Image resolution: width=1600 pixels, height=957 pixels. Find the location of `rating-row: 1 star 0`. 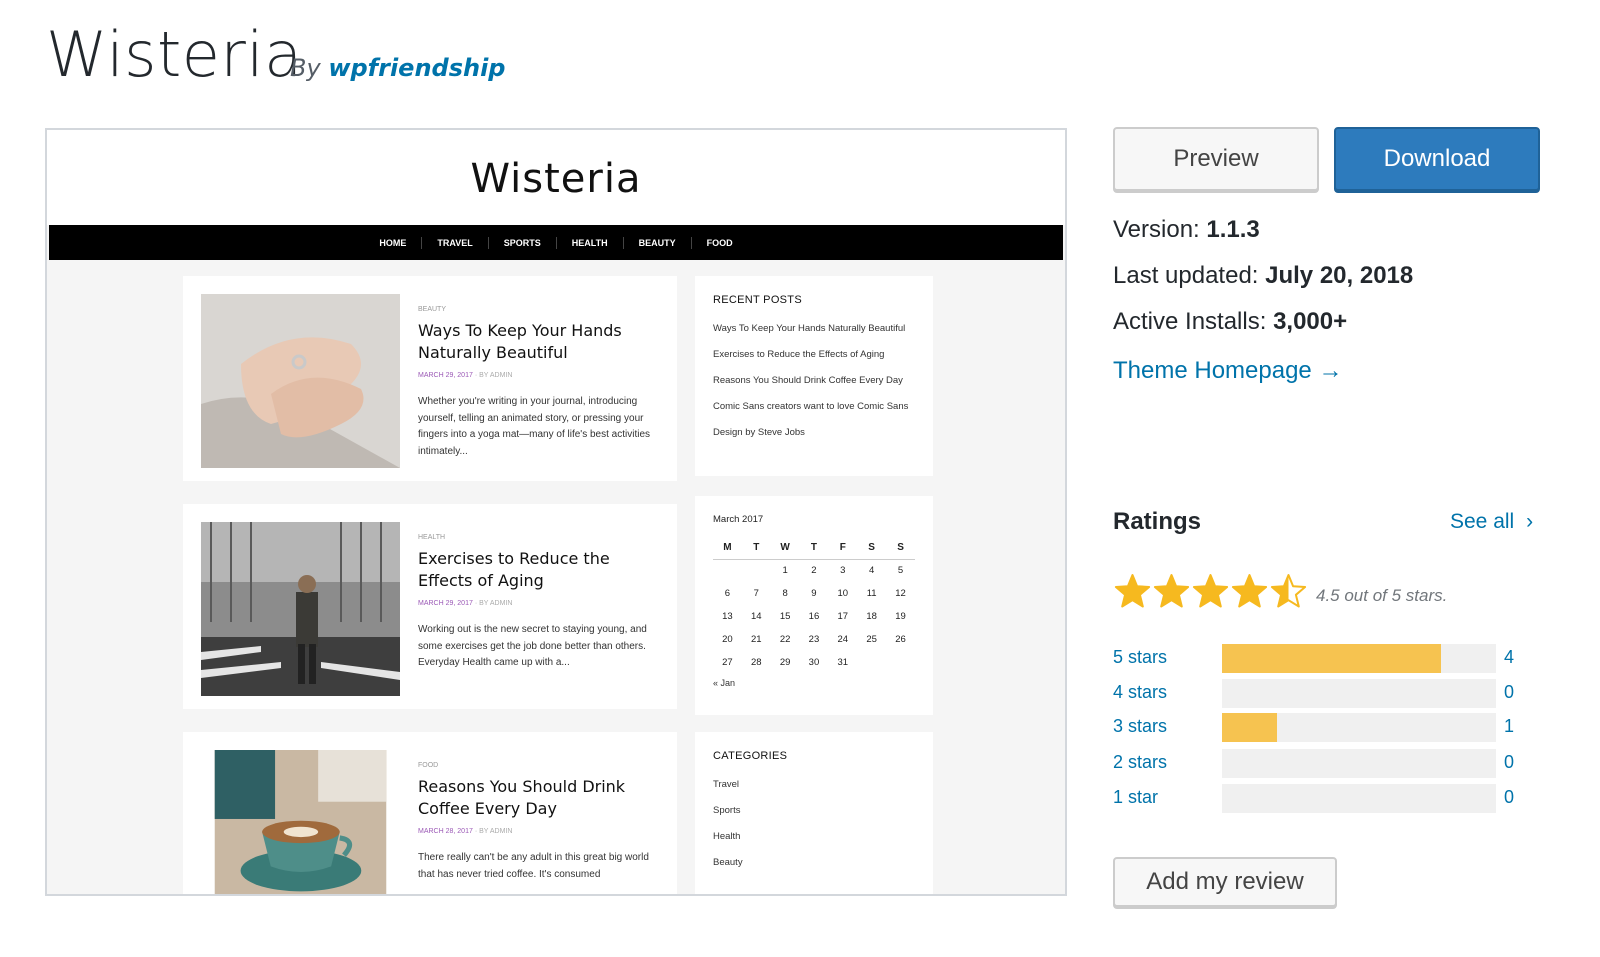

rating-row: 1 star 0 is located at coordinates (1318, 799).